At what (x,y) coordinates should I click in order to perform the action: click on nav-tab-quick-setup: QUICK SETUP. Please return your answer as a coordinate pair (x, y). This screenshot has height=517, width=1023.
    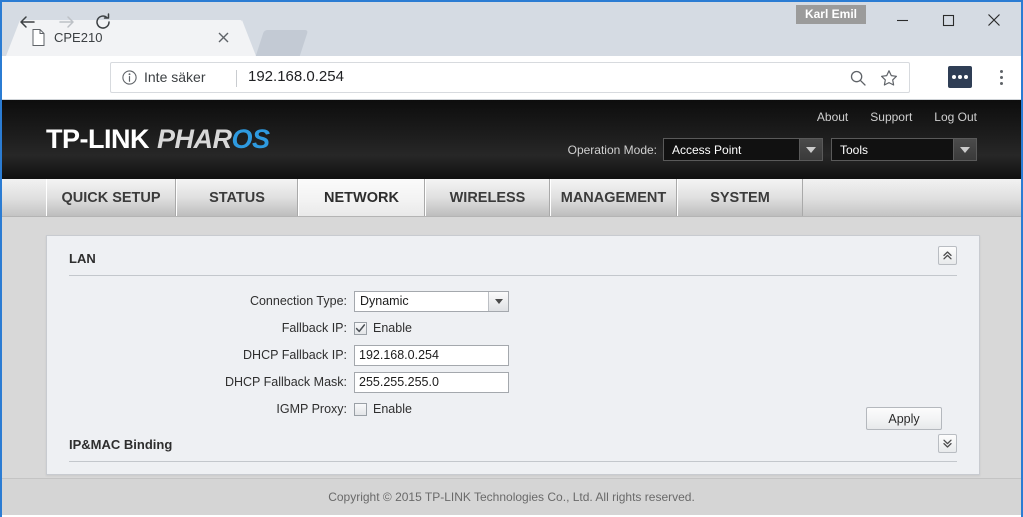
    Looking at the image, I should click on (111, 197).